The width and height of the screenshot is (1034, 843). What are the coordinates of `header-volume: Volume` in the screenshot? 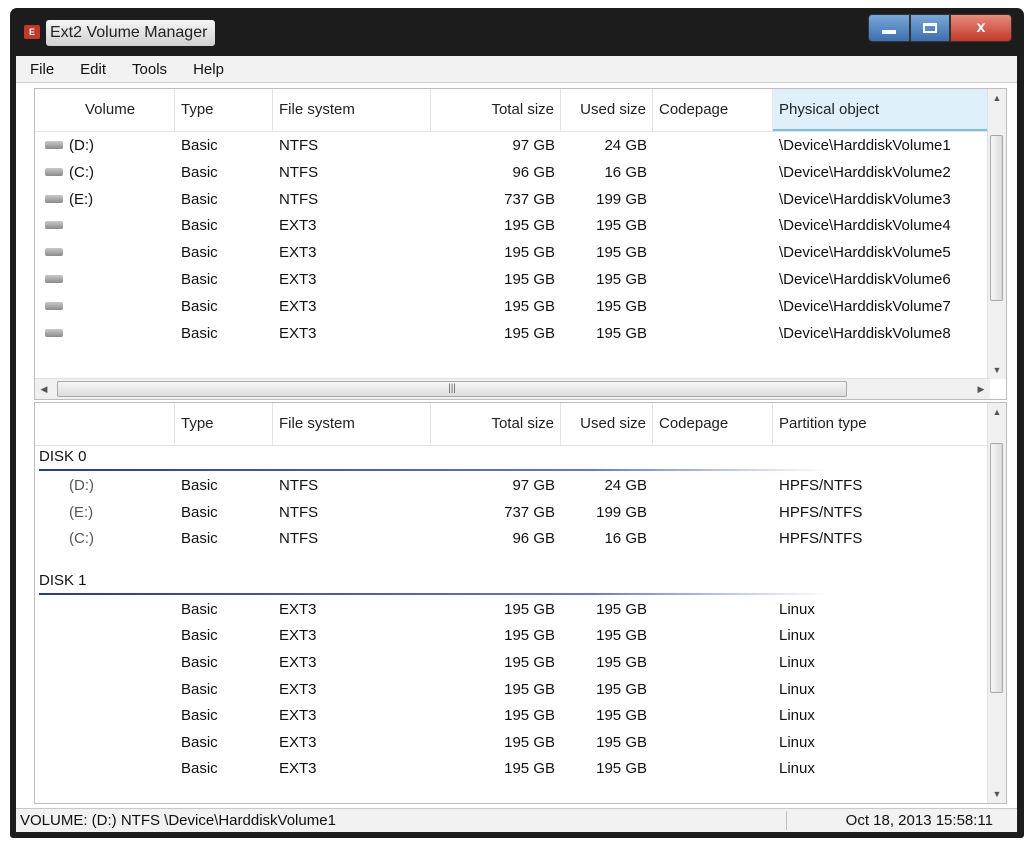 It's located at (105, 110).